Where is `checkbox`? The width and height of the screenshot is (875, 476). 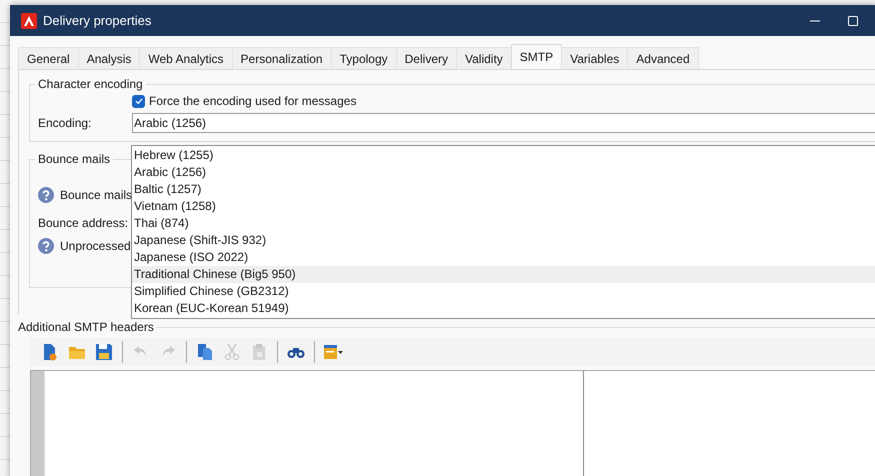 checkbox is located at coordinates (138, 101).